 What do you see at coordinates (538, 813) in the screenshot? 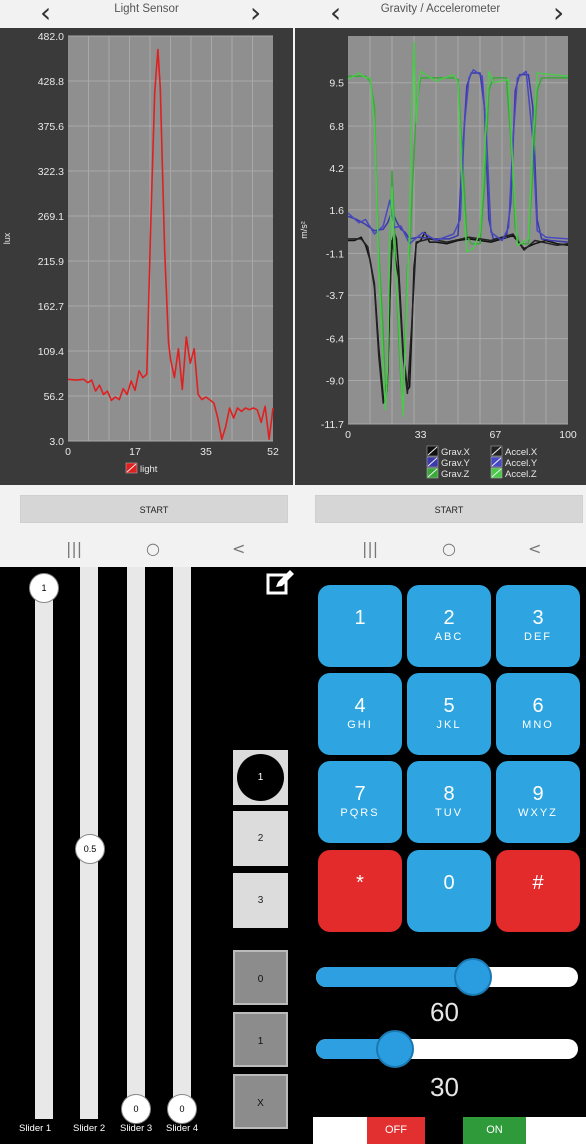
I see `keypad-letters: WXYZ` at bounding box center [538, 813].